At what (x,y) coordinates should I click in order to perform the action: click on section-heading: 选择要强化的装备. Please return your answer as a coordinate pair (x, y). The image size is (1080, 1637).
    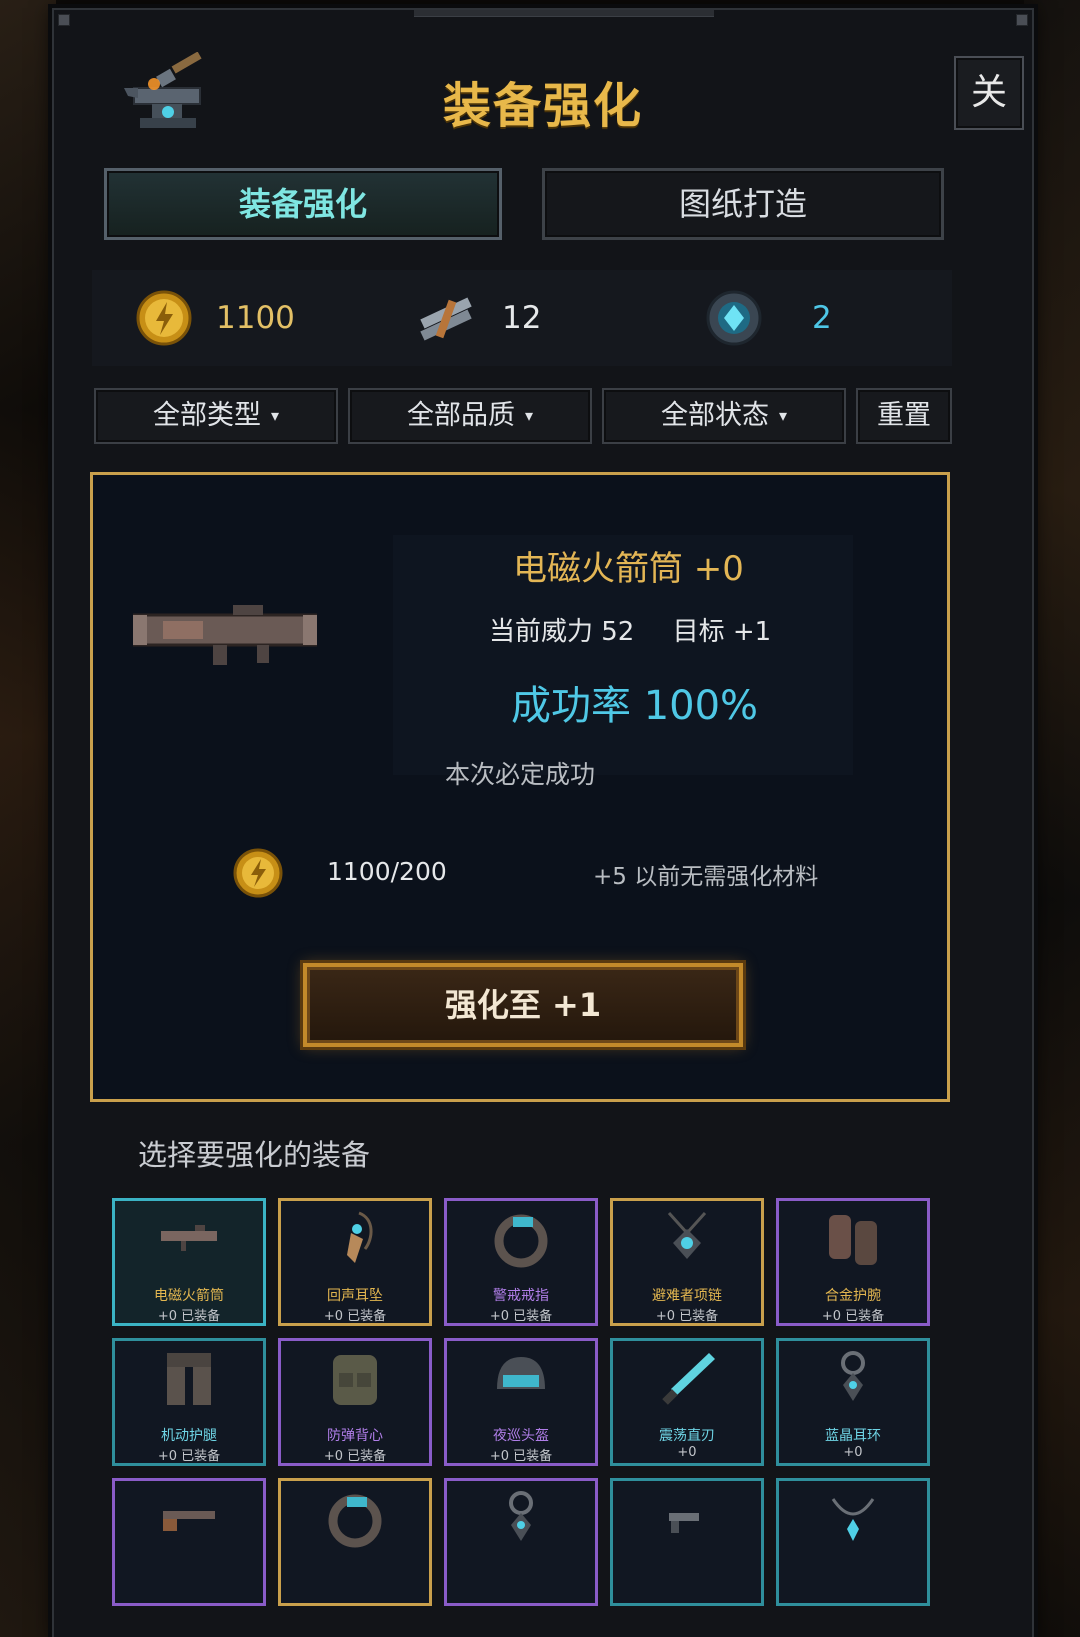
    Looking at the image, I should click on (254, 1155).